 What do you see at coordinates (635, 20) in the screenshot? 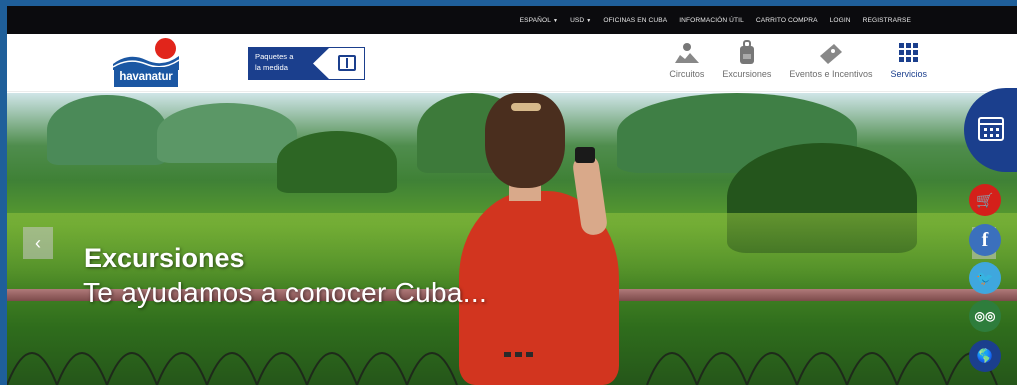
I see `link-oficinas: OFICINAS EN CUBA` at bounding box center [635, 20].